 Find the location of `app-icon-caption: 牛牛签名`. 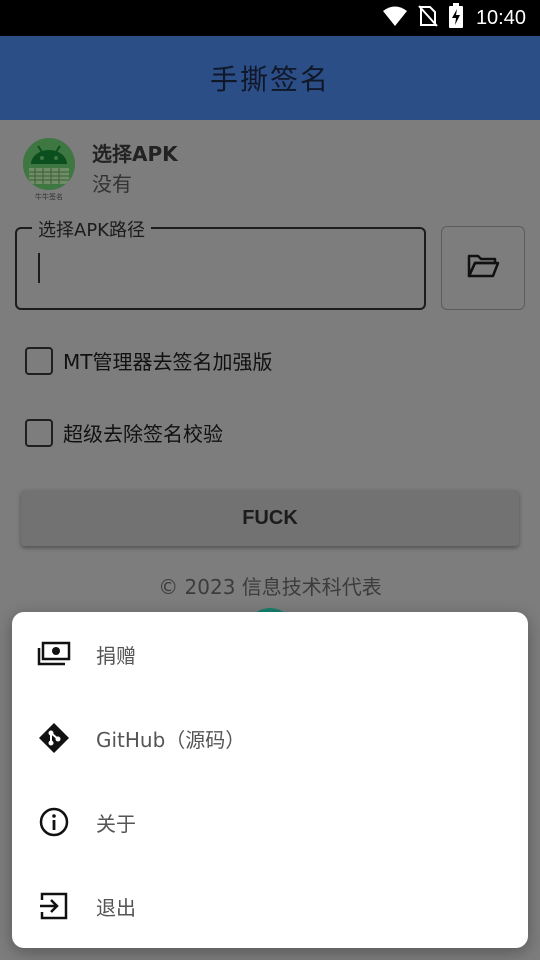

app-icon-caption: 牛牛签名 is located at coordinates (49, 197).